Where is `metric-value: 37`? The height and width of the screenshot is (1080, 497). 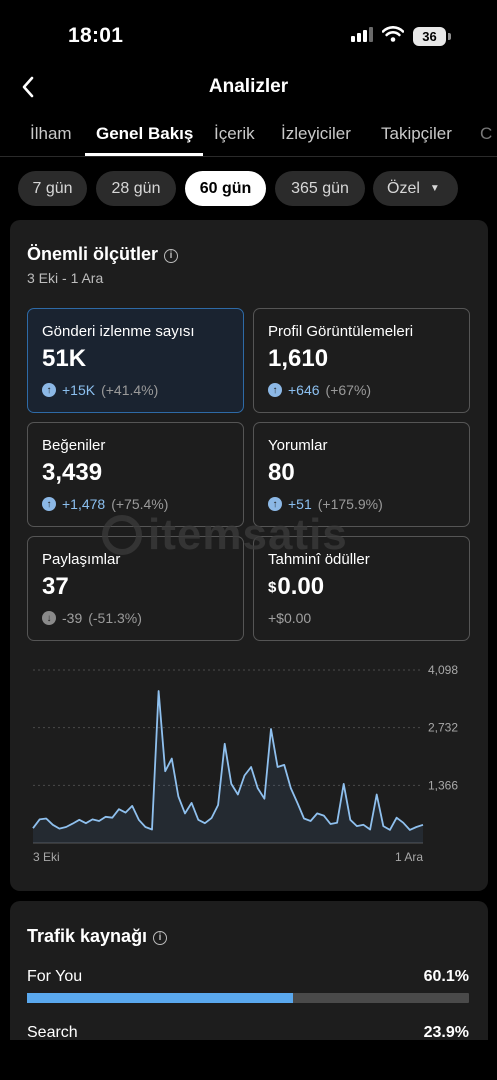
metric-value: 37 is located at coordinates (55, 586).